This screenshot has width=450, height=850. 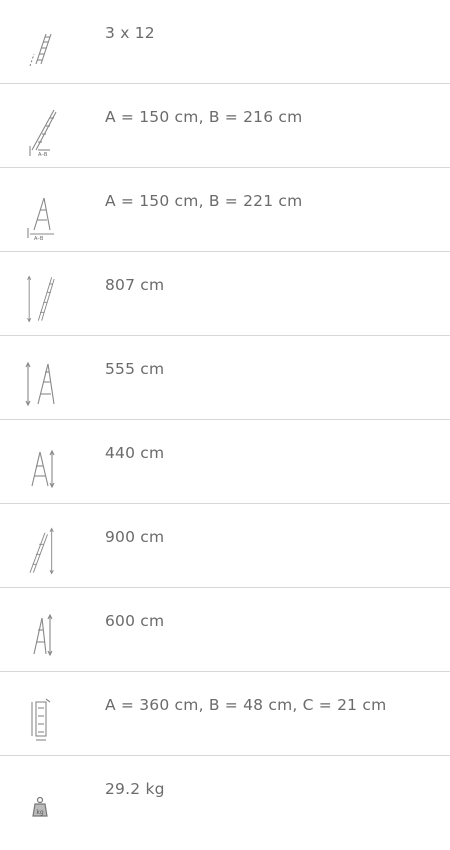 I want to click on spec-value-stepladder-working-height: 600 cm, so click(x=135, y=621).